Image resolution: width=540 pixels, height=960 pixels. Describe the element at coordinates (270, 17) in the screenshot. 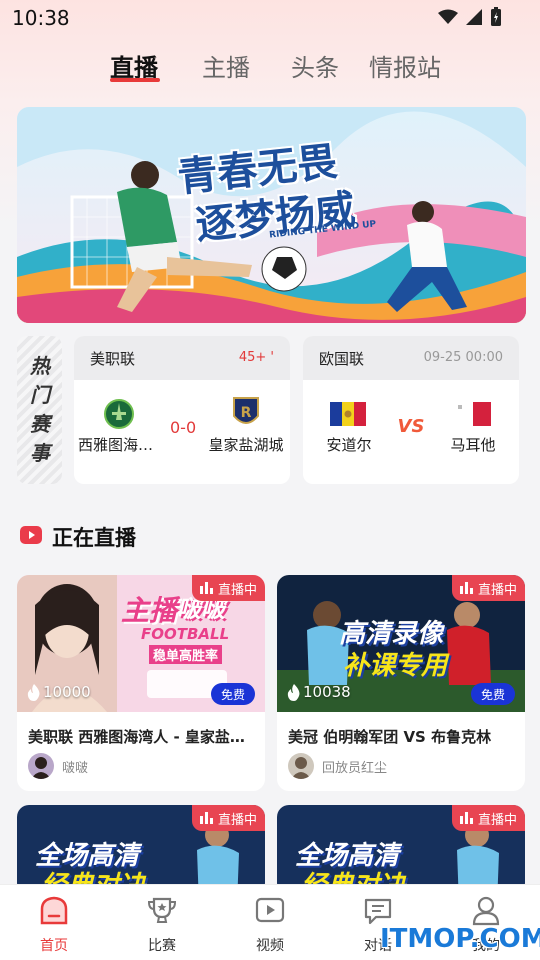

I see `status-bar: 10:38` at that location.